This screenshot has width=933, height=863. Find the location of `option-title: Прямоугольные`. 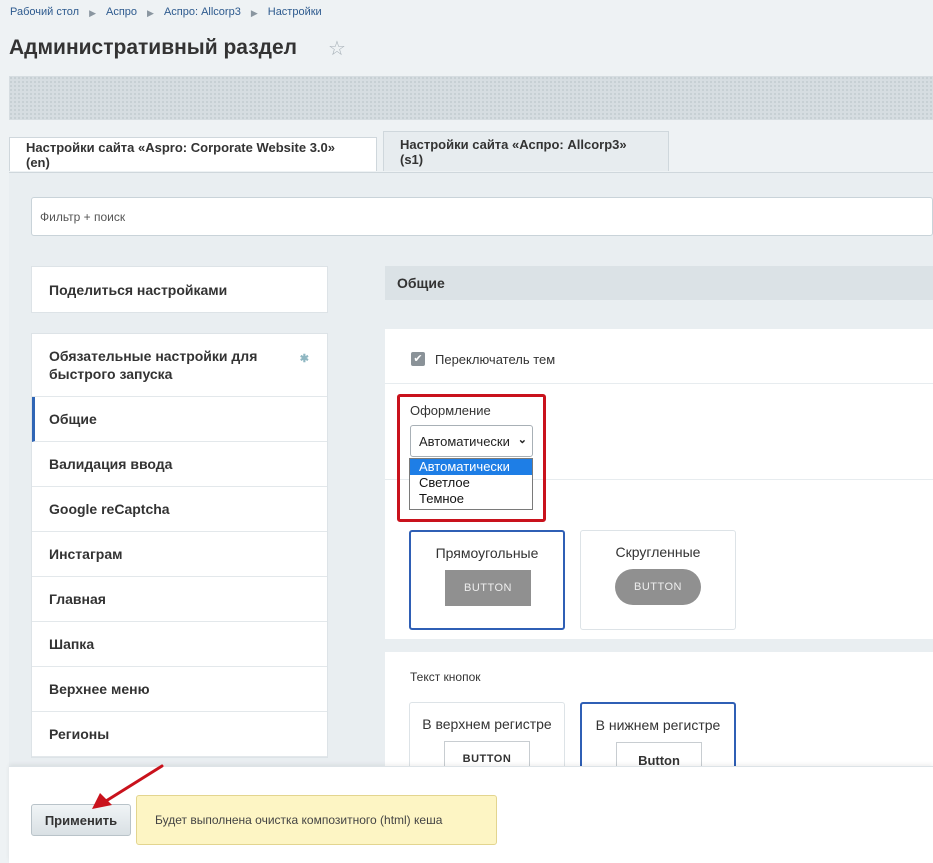

option-title: Прямоугольные is located at coordinates (487, 553).